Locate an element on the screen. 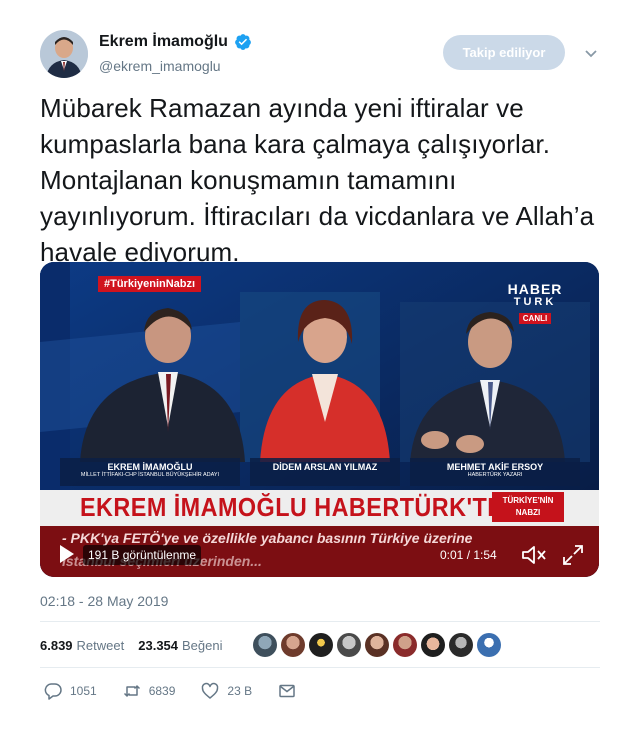 The height and width of the screenshot is (730, 640). guest-caption-3: MEHMET AKİF ERSOY HABERTÜRK YAZARI is located at coordinates (495, 470).